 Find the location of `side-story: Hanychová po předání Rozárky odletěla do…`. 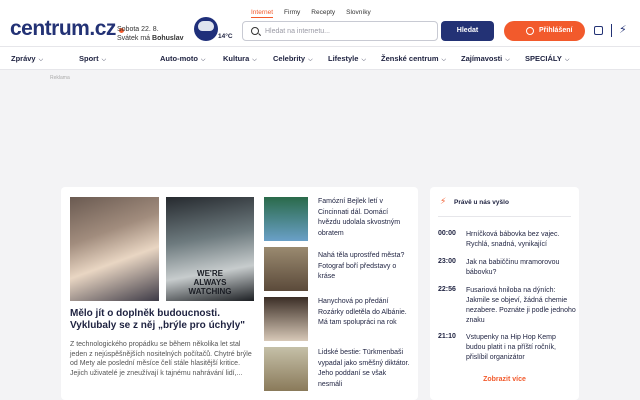

side-story: Hanychová po předání Rozárky odletěla do… is located at coordinates (365, 313).